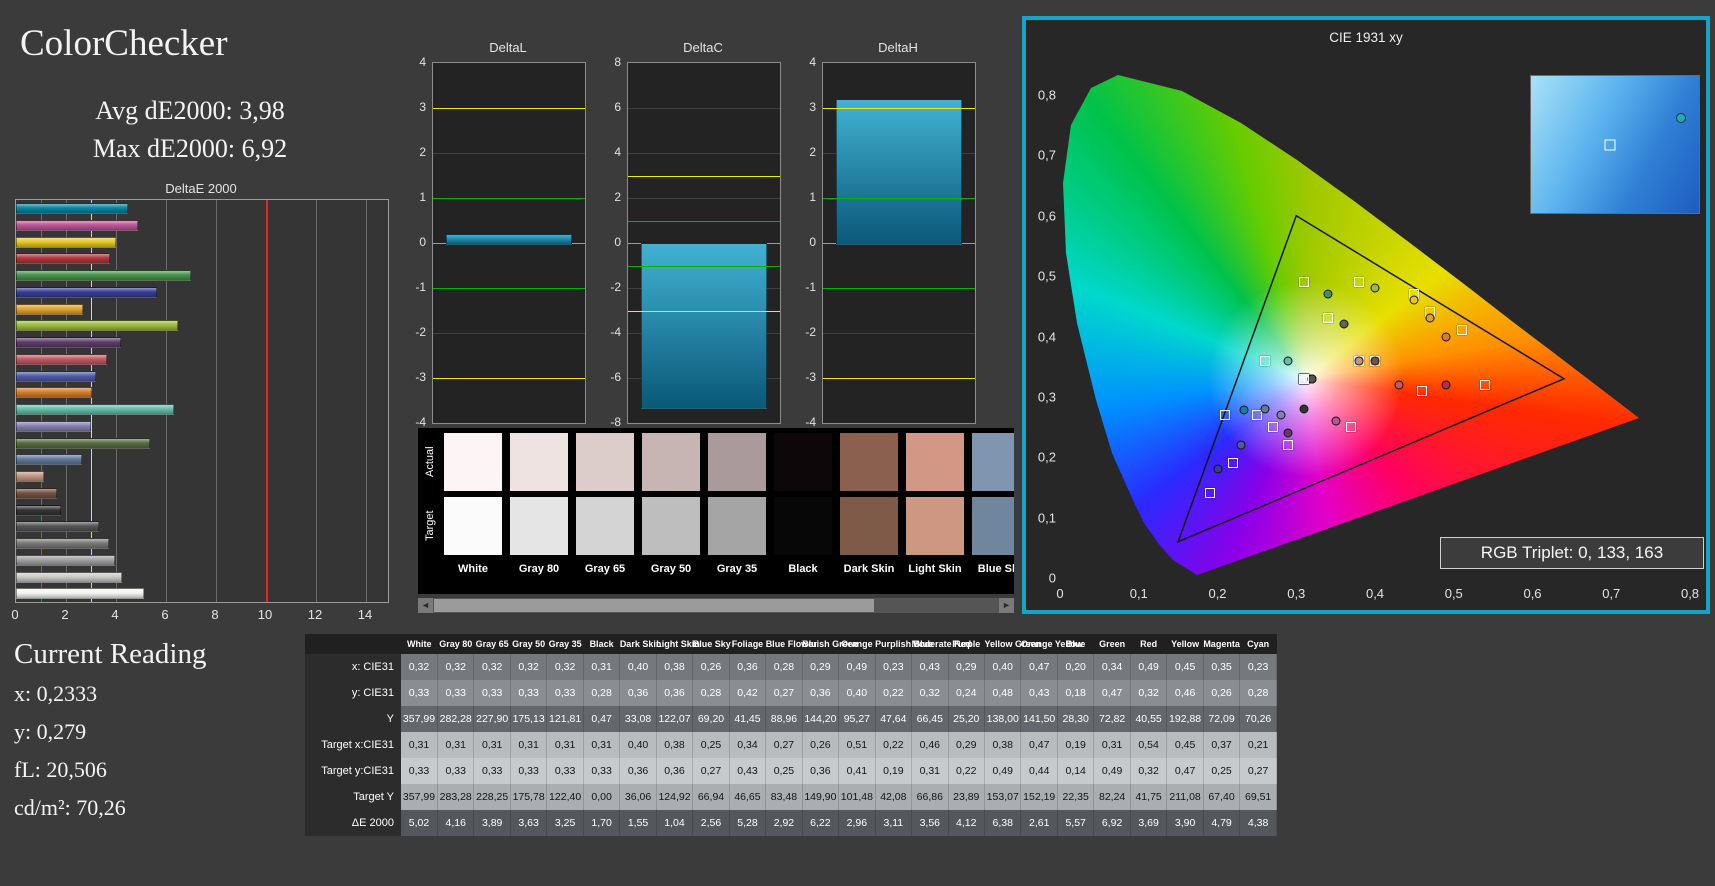 The width and height of the screenshot is (1715, 886). What do you see at coordinates (529, 797) in the screenshot?
I see `cell: 175,78` at bounding box center [529, 797].